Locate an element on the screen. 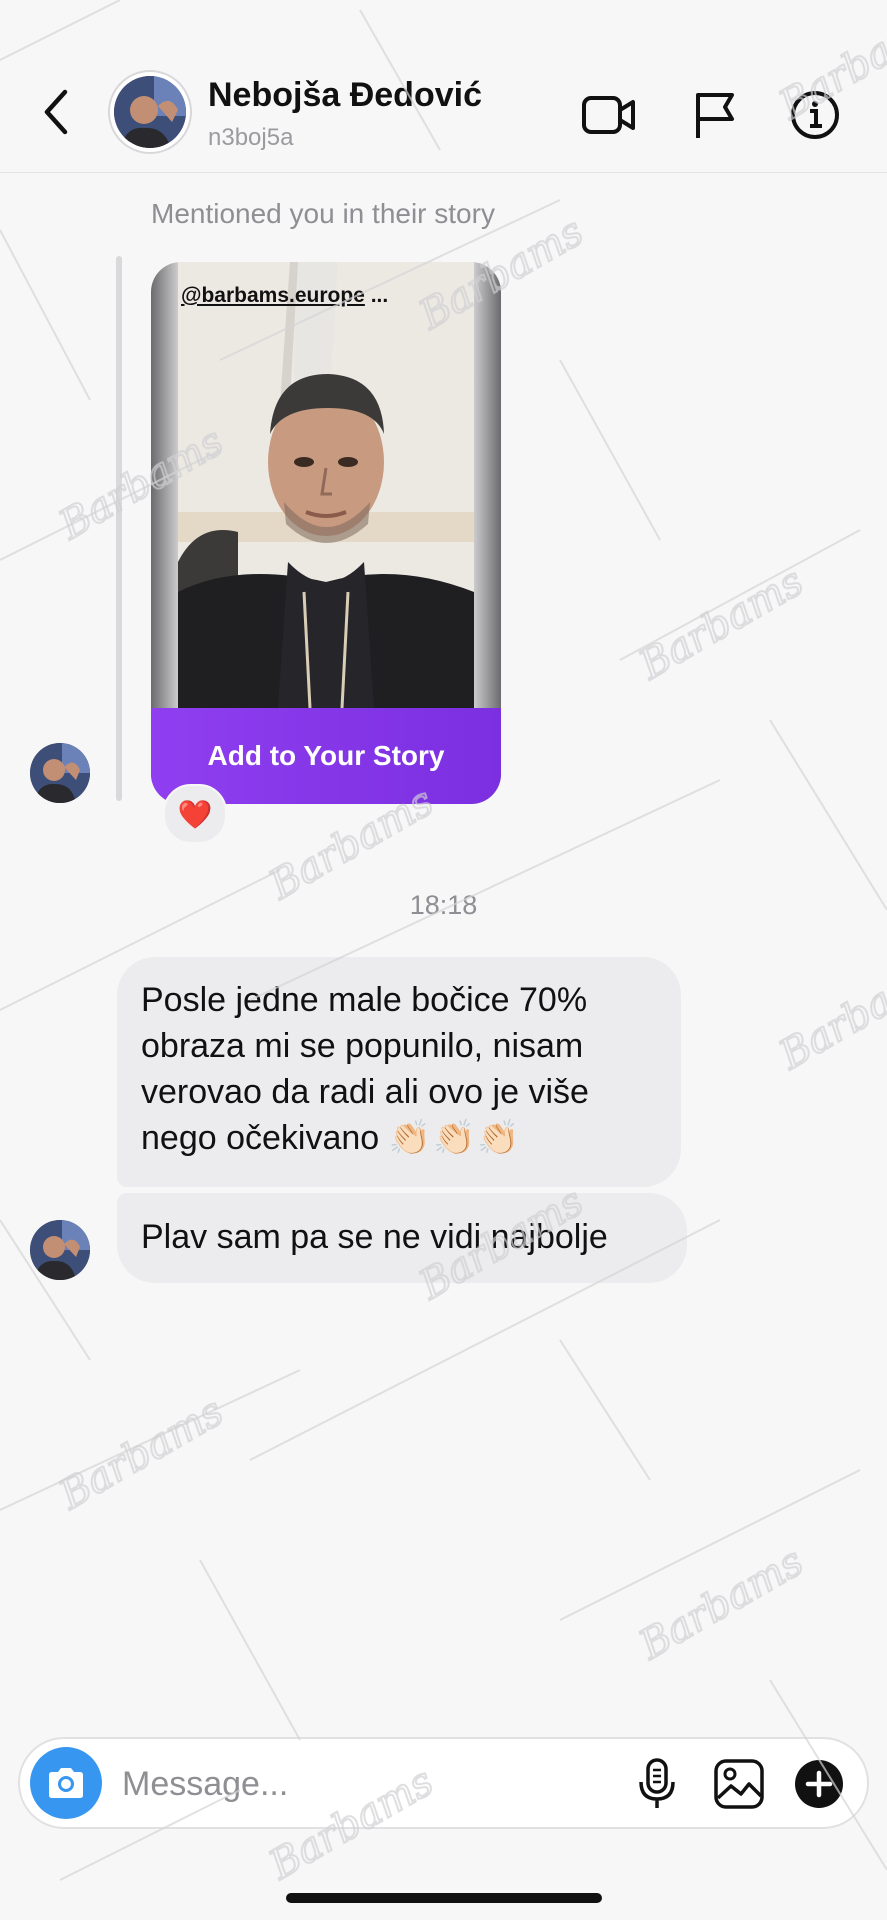 Image resolution: width=887 pixels, height=1920 pixels. heart-emoji: ❤️ is located at coordinates (195, 814).